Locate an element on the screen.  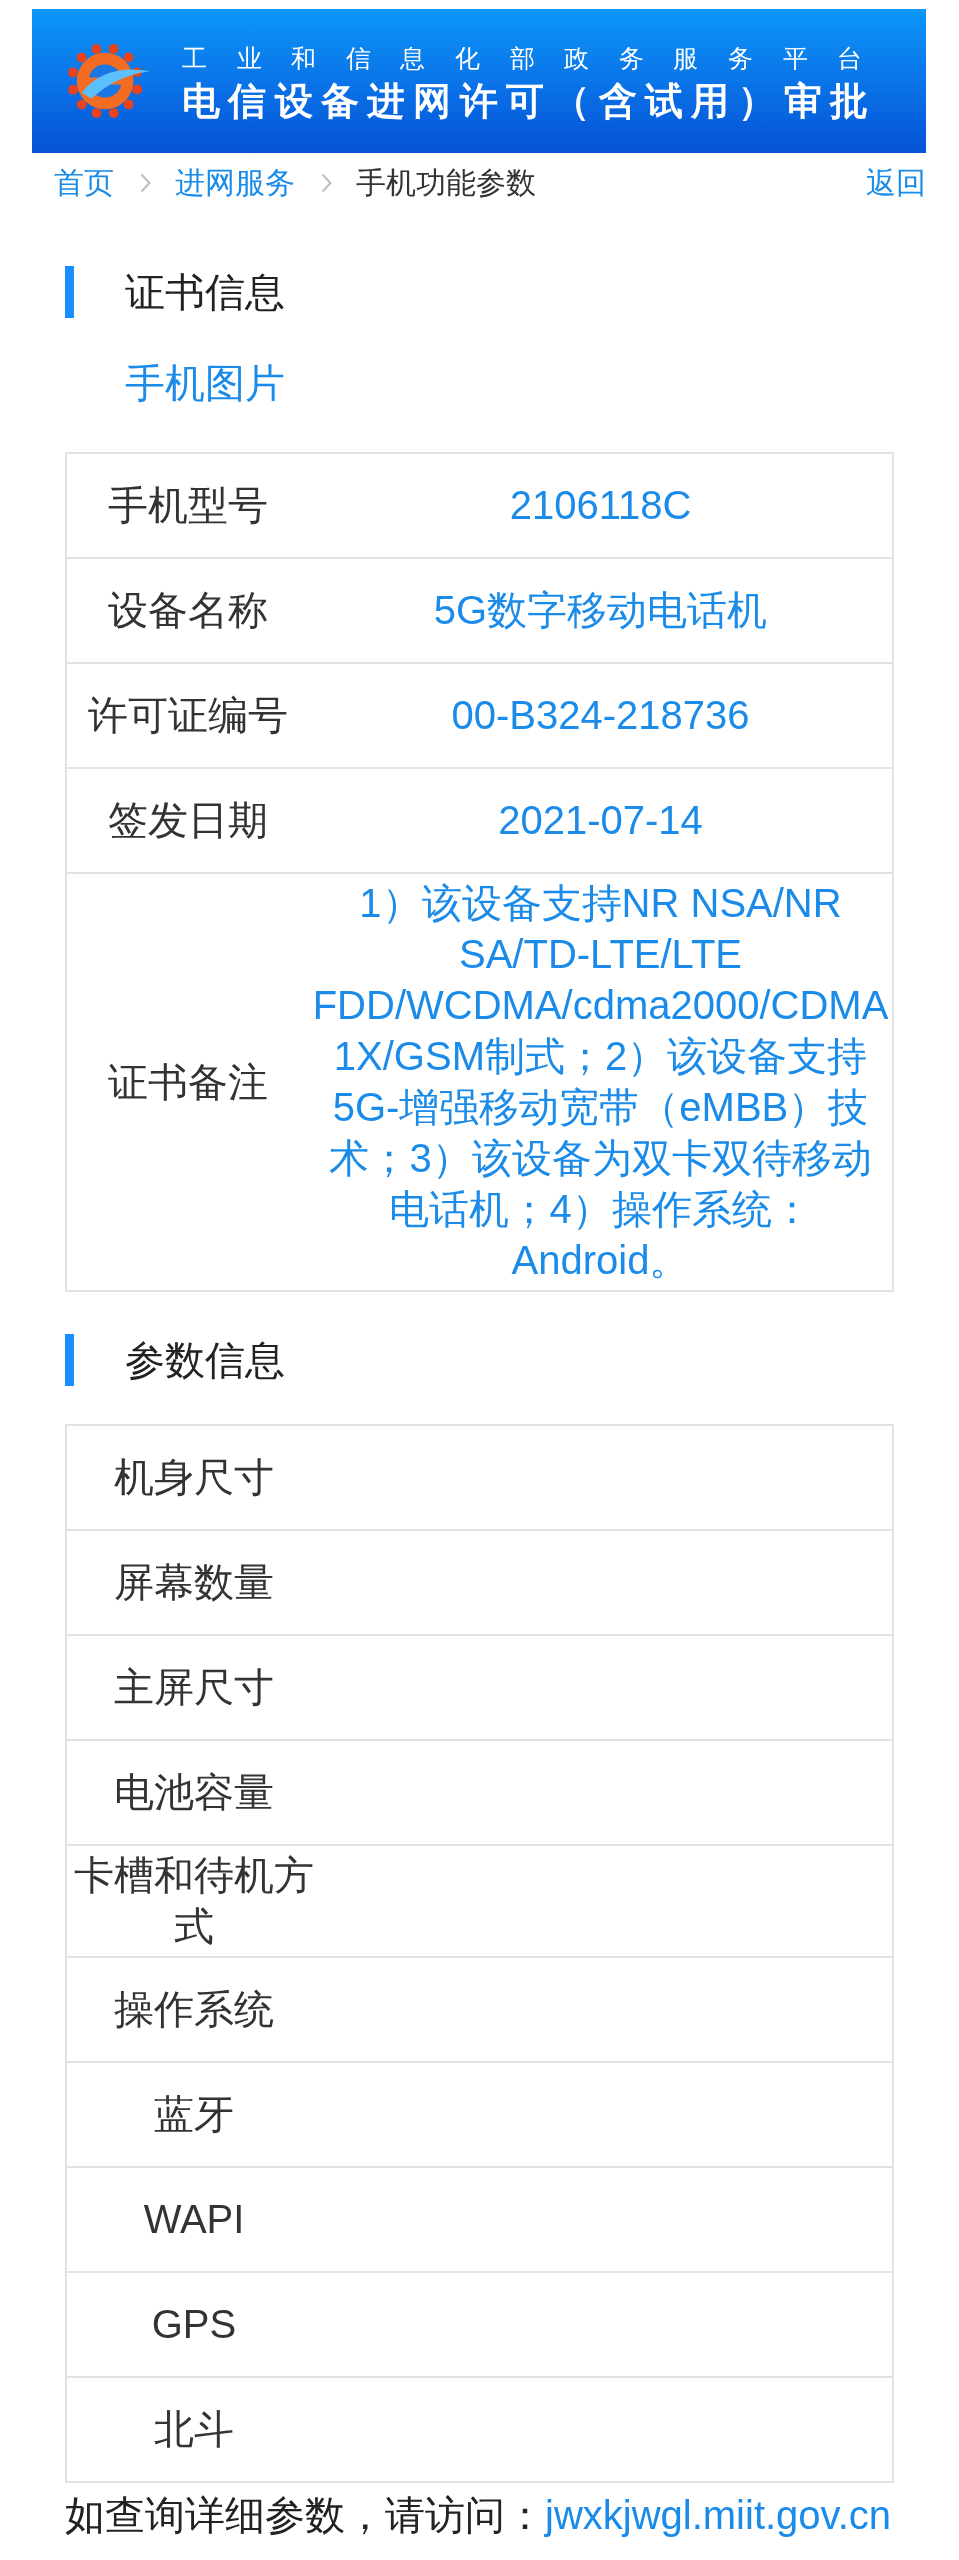
platform-subtitle: 工业和信息化部政务服务平台 is located at coordinates (537, 58).